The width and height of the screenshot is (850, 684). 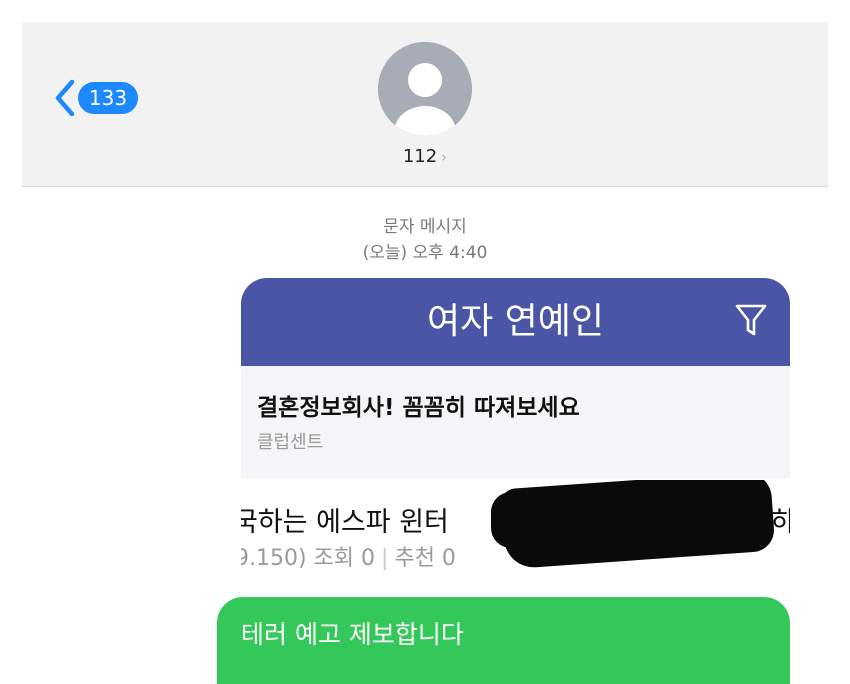 What do you see at coordinates (751, 320) in the screenshot?
I see `filter-icon` at bounding box center [751, 320].